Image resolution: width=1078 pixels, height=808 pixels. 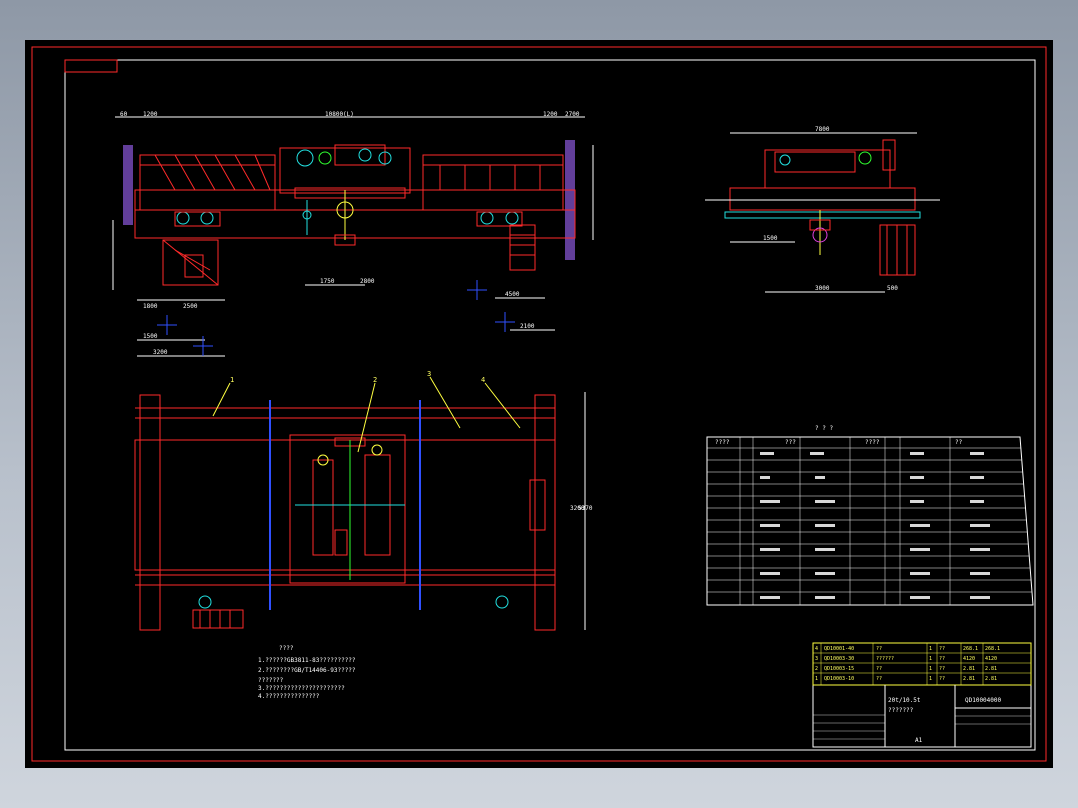 I want to click on dim-side-bottom-1: 500, so click(x=892, y=288).